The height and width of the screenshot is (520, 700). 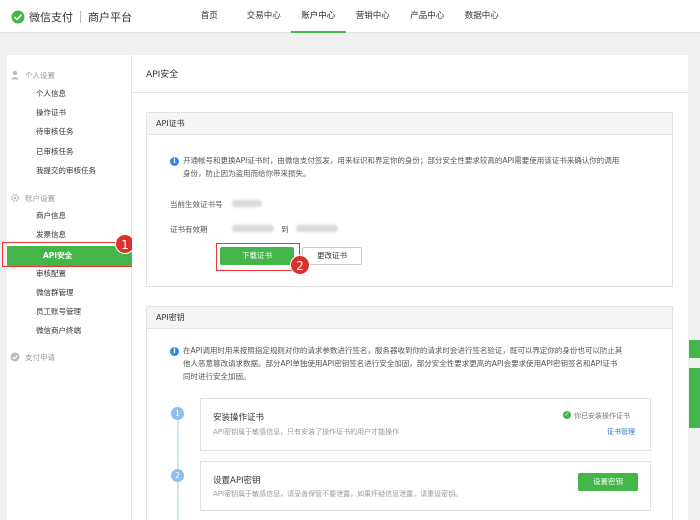 What do you see at coordinates (264, 16) in the screenshot?
I see `nav-transactions: 交易中心` at bounding box center [264, 16].